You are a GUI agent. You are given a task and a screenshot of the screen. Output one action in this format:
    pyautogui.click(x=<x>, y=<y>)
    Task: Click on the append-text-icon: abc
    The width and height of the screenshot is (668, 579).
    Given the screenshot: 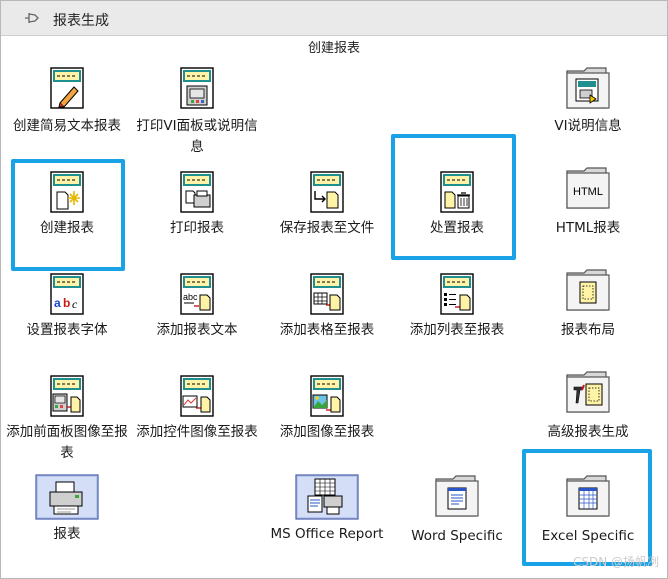 What is the action you would take?
    pyautogui.click(x=197, y=294)
    